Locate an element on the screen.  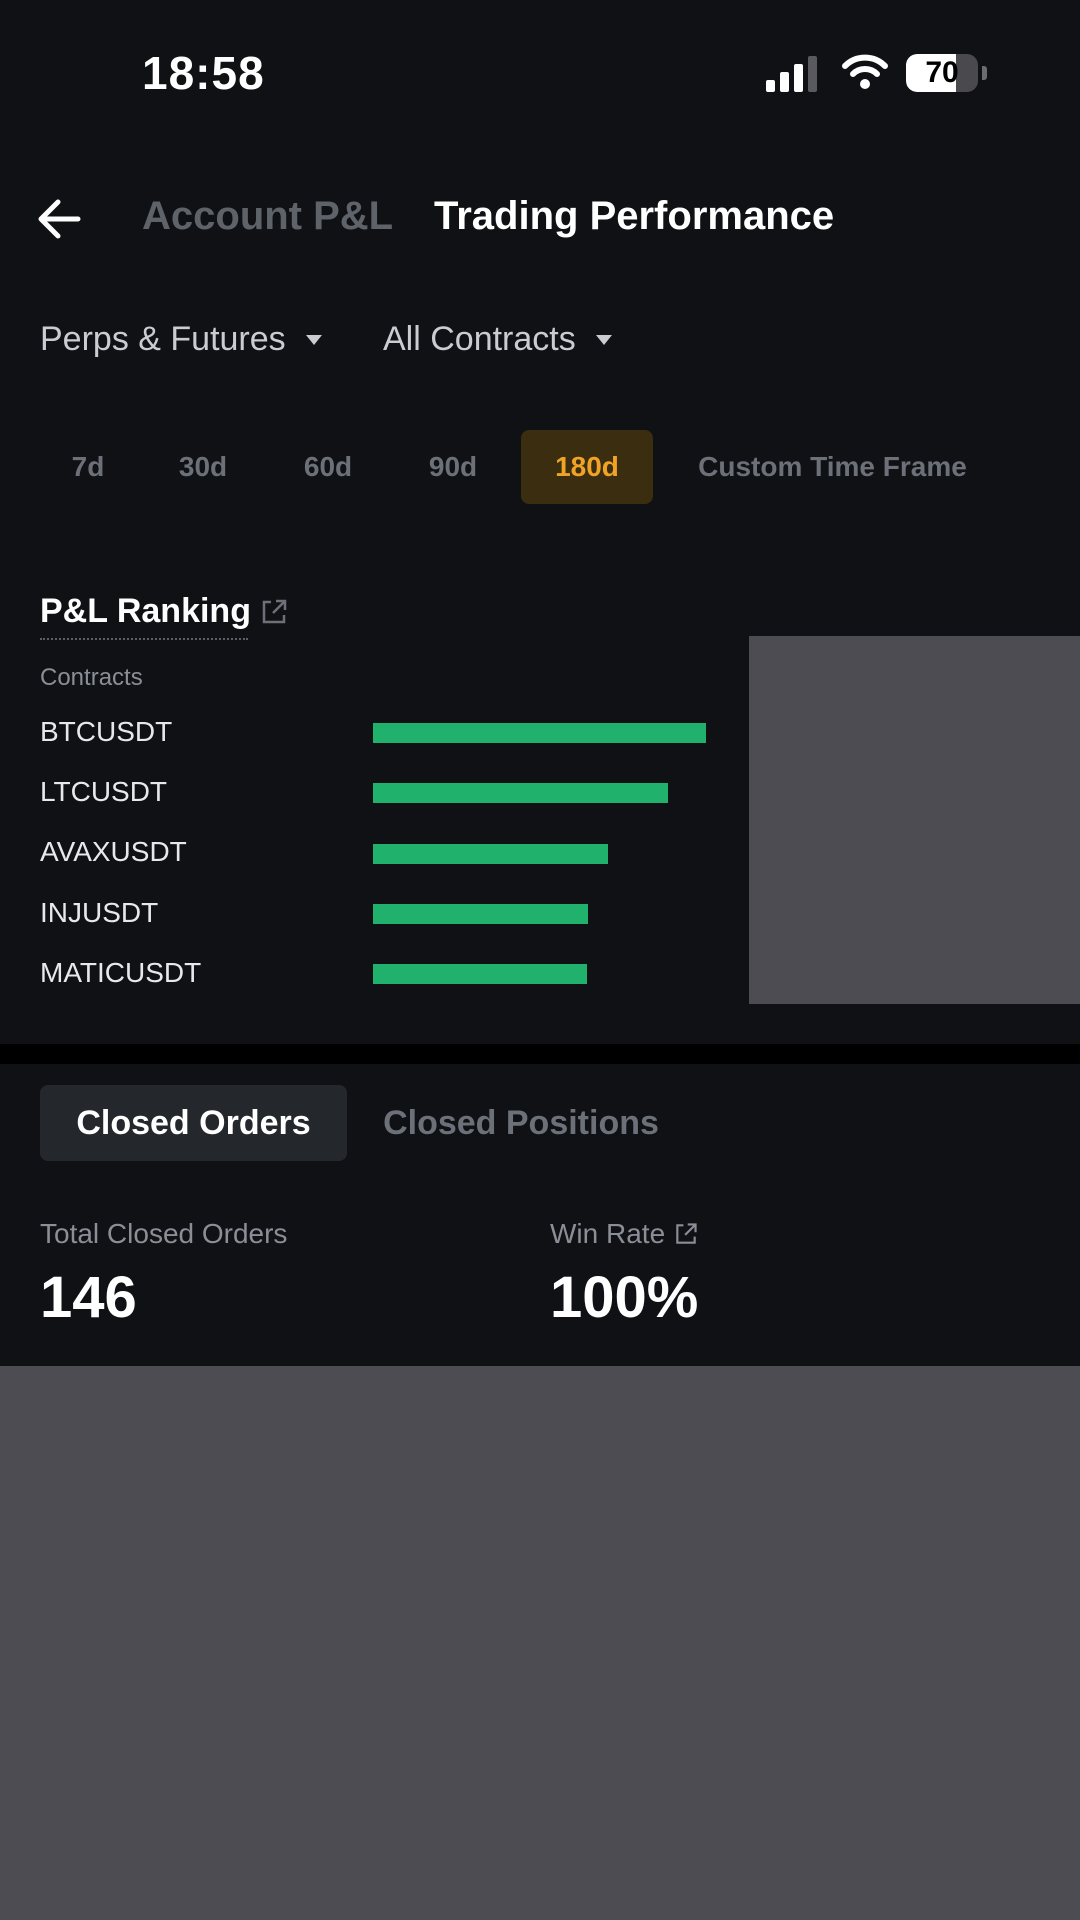
back-arrow-icon is located at coordinates (59, 219).